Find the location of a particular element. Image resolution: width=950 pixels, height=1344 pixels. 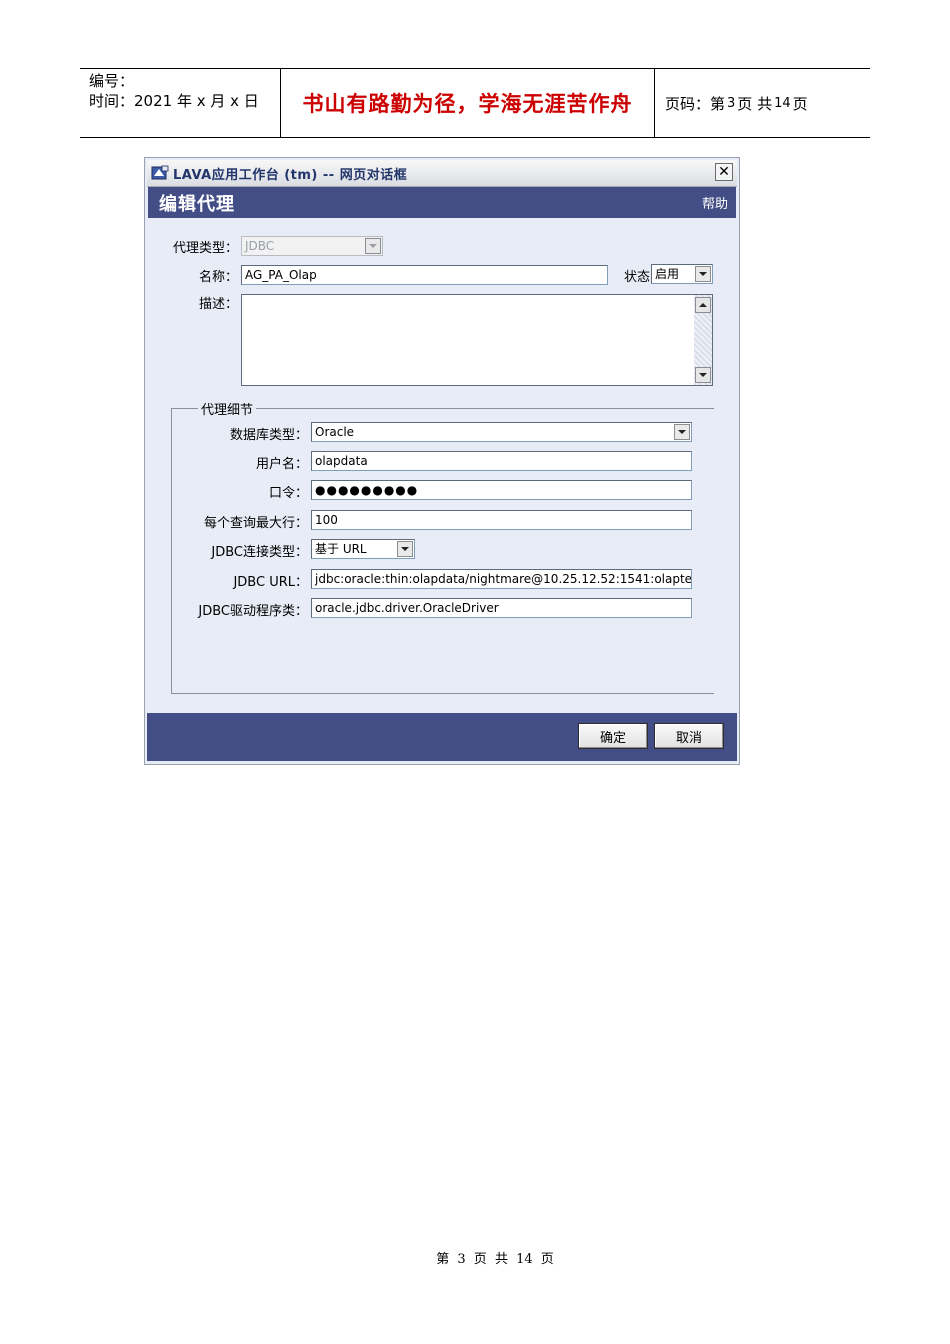

footer-current-page: 3 is located at coordinates (461, 1259).